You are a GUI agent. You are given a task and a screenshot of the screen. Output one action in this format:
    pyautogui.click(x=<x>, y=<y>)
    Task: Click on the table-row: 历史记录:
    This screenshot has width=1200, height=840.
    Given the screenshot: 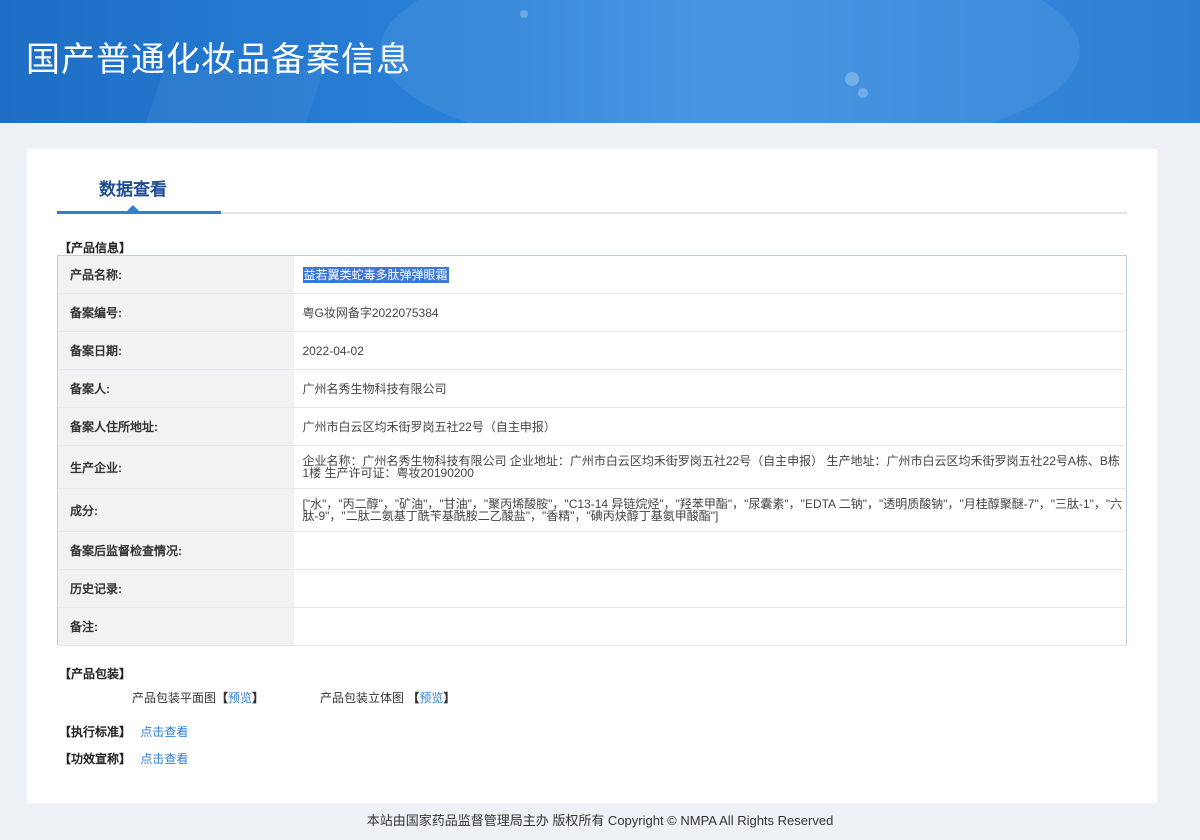 What is the action you would take?
    pyautogui.click(x=592, y=588)
    